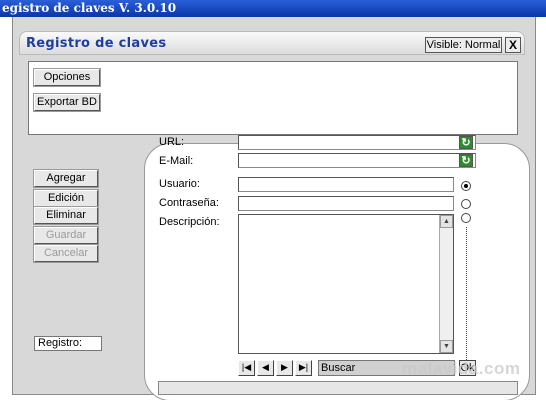  What do you see at coordinates (346, 284) in the screenshot?
I see `descripcion-textarea: ▲ ▼` at bounding box center [346, 284].